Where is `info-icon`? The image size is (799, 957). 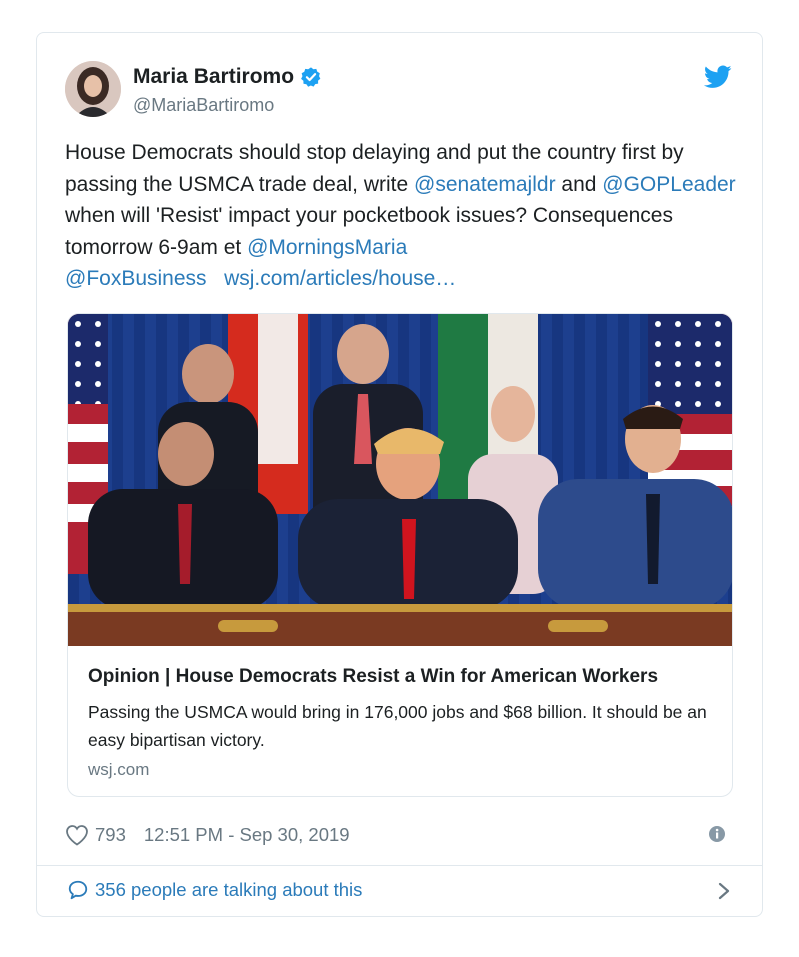
info-icon is located at coordinates (717, 834).